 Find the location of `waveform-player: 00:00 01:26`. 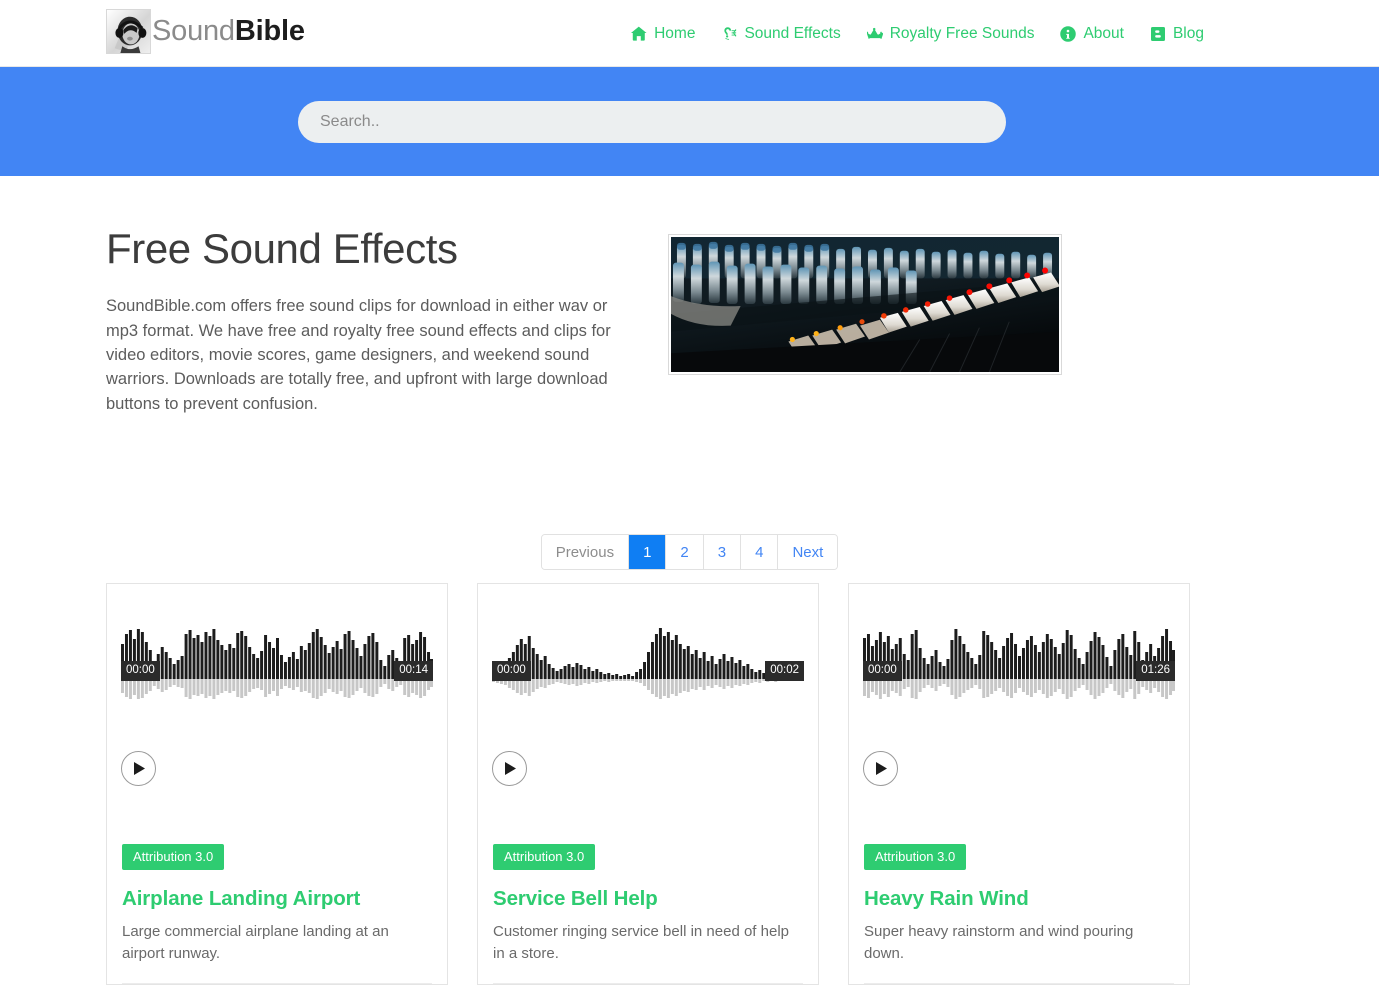

waveform-player: 00:00 01:26 is located at coordinates (1019, 661).